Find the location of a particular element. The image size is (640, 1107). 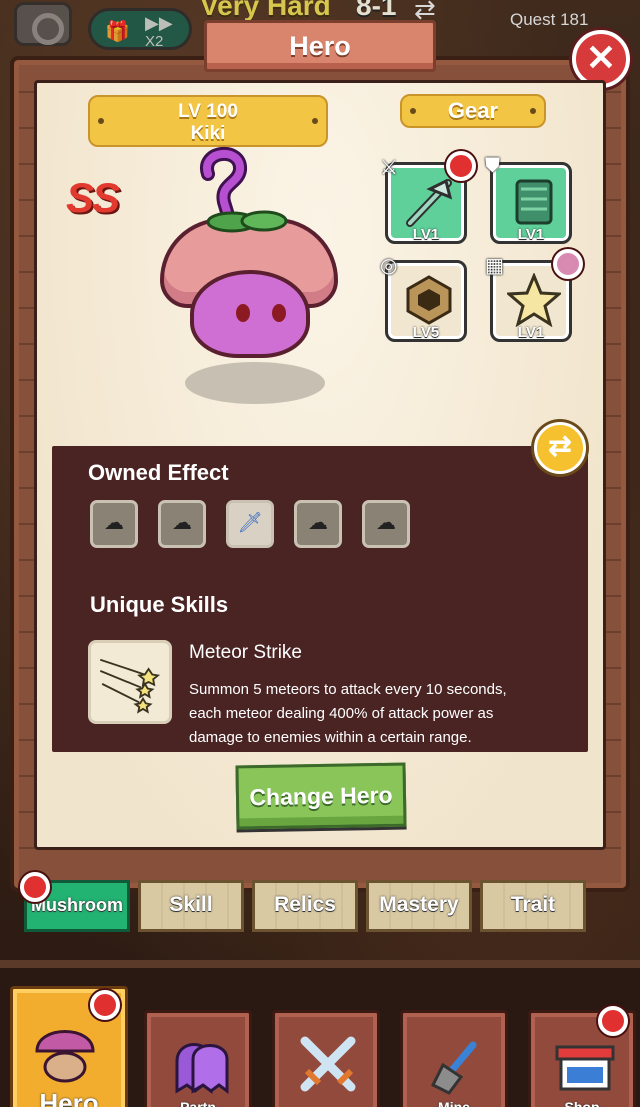

change-hero-button: Change Hero is located at coordinates (321, 796).